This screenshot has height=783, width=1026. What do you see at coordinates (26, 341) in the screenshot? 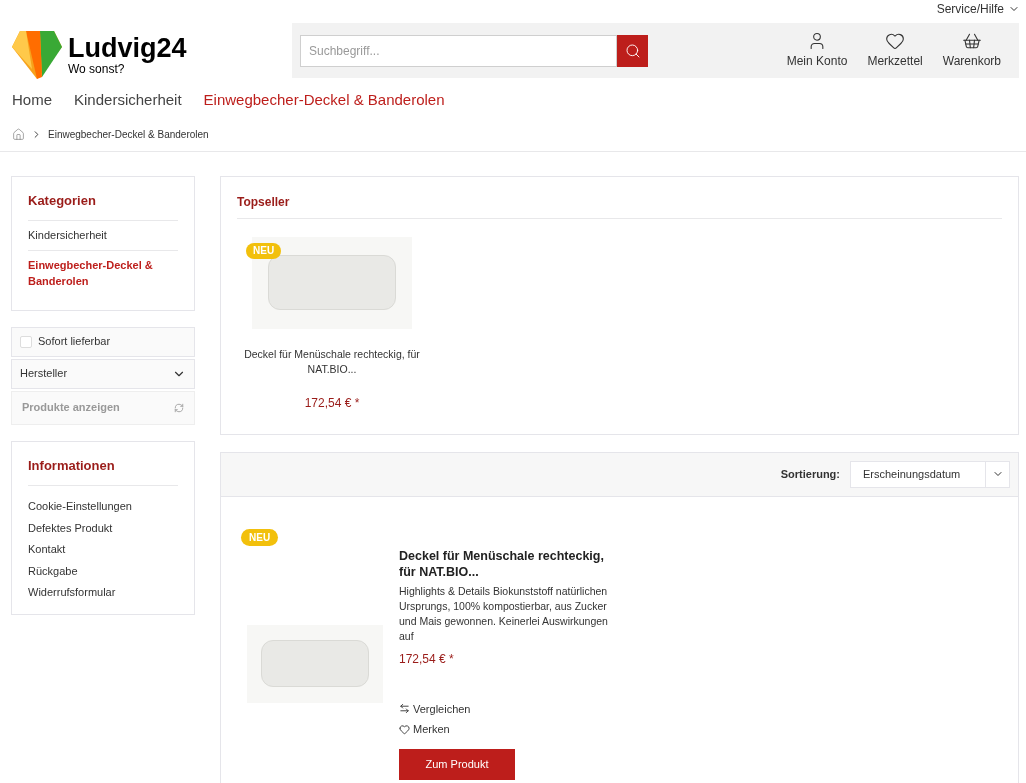
I see `checkbox` at bounding box center [26, 341].